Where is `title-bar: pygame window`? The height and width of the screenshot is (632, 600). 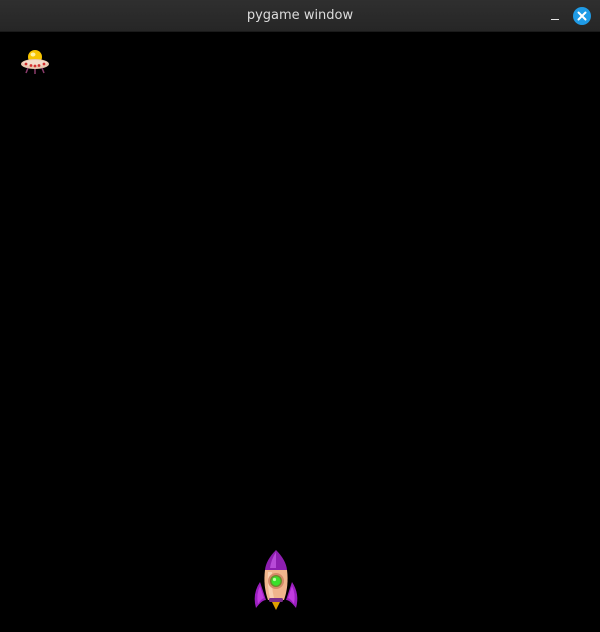 title-bar: pygame window is located at coordinates (300, 16).